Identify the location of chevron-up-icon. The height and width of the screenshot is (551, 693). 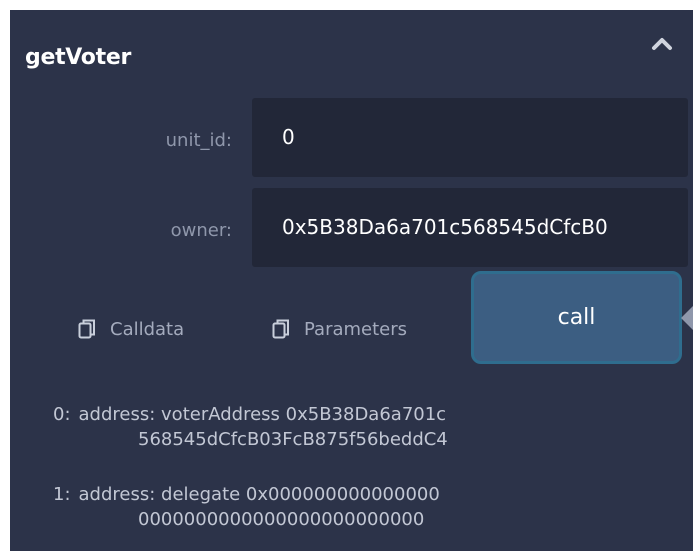
(662, 43).